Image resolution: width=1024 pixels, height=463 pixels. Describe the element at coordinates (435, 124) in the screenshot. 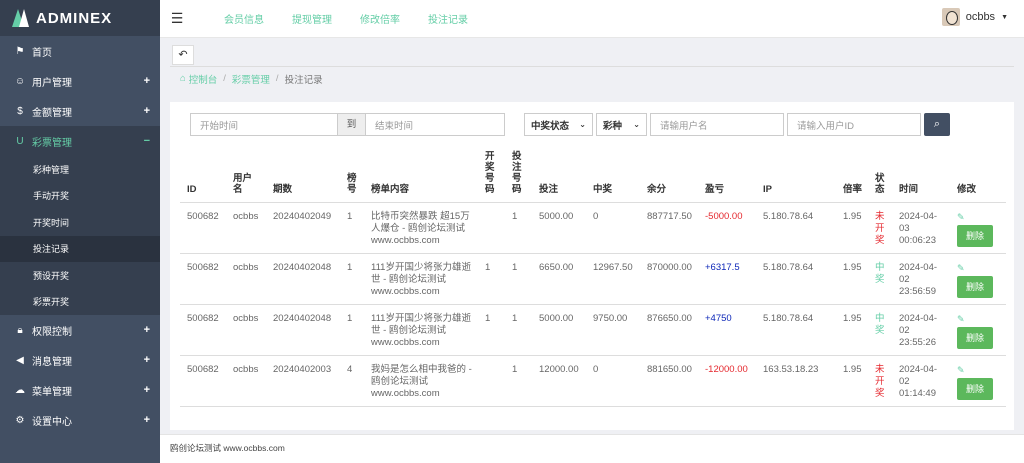

I see `end-time-input: 结束时间` at that location.